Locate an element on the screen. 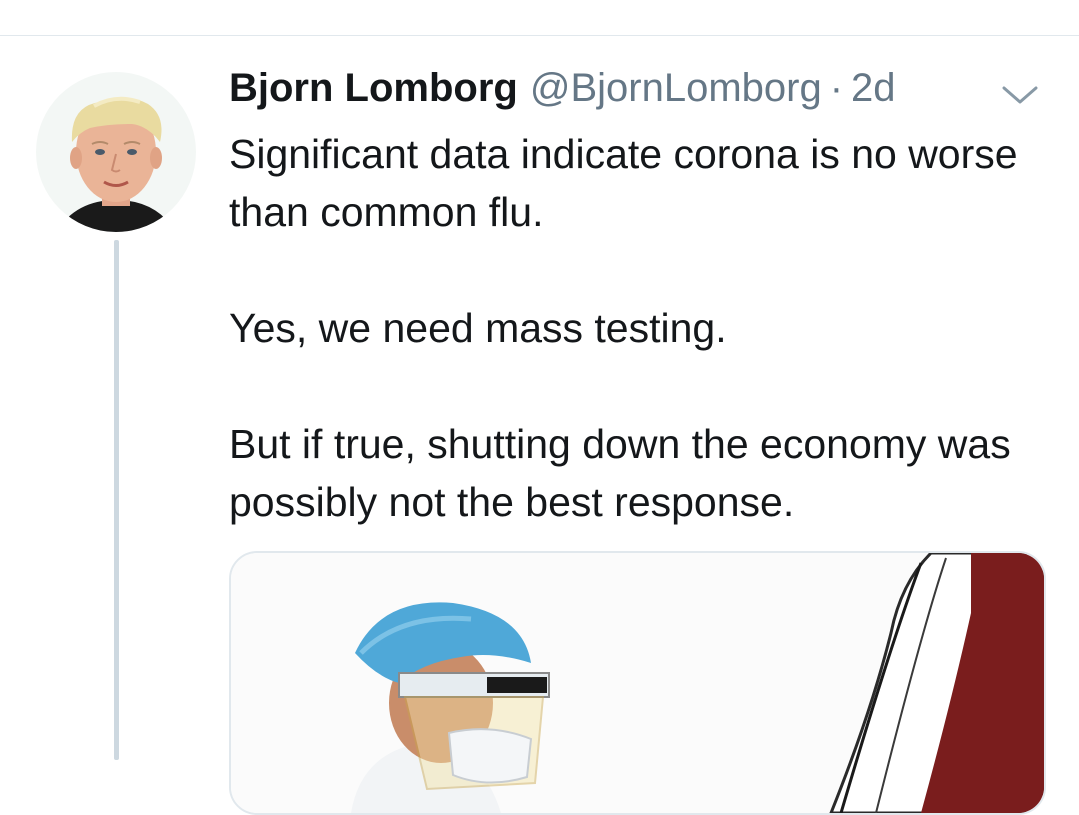  tweet-paragraph: Yes, we need mass testing. is located at coordinates (478, 328).